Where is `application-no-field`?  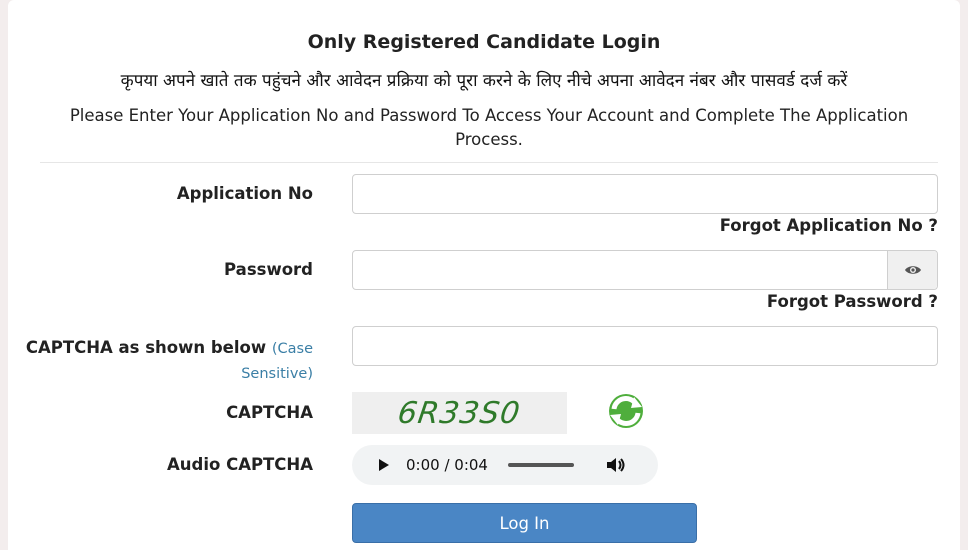 application-no-field is located at coordinates (645, 194).